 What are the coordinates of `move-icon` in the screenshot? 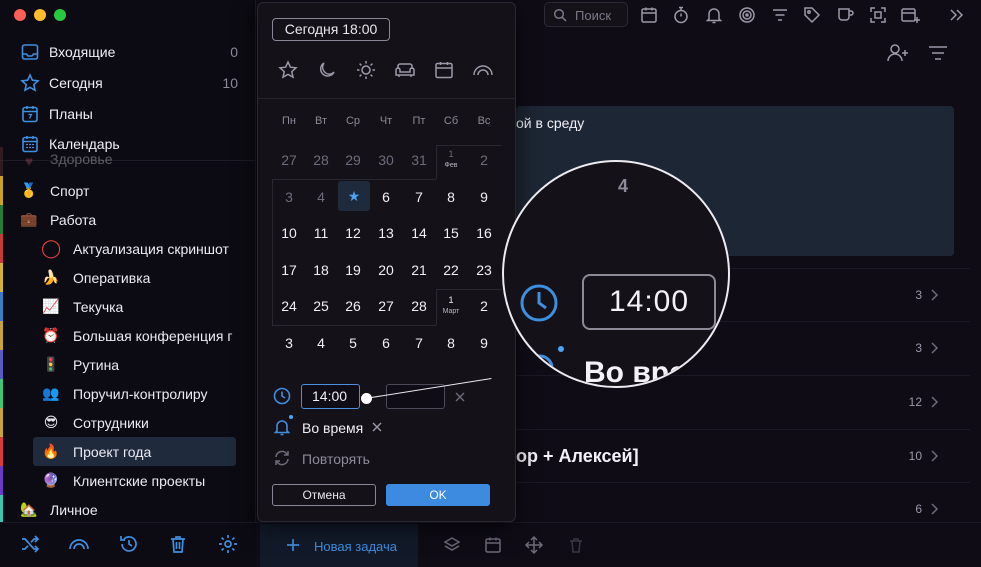 It's located at (534, 545).